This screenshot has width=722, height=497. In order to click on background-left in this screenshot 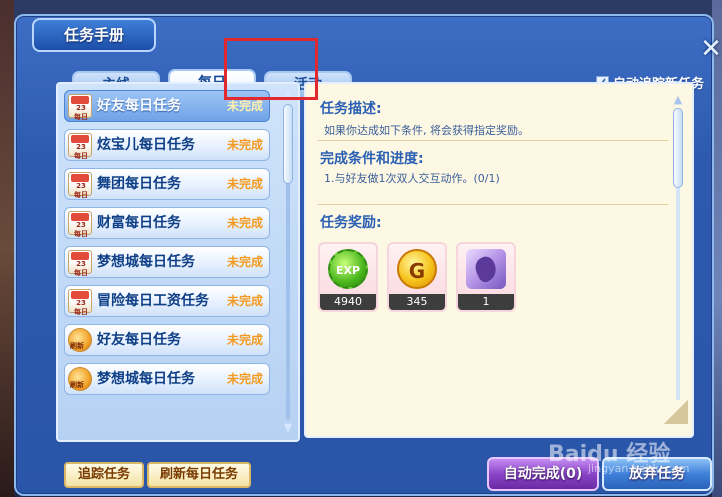, I will do `click(7, 248)`.